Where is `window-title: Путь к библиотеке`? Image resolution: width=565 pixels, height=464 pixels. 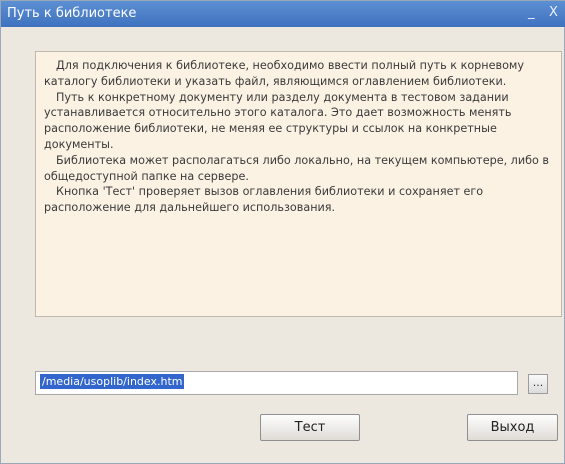
window-title: Путь к библиотеке is located at coordinates (72, 13).